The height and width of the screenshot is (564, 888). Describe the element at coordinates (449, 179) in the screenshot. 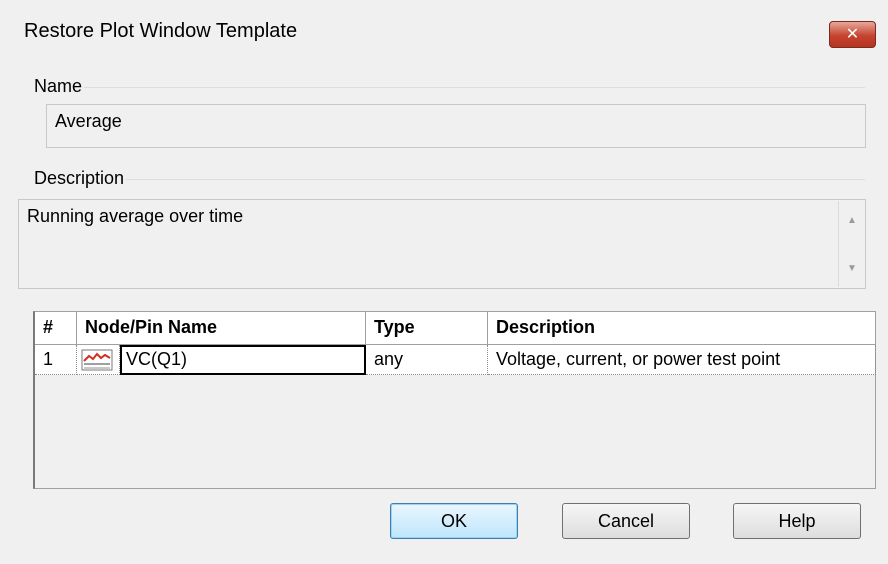

I see `description-group-divider` at that location.